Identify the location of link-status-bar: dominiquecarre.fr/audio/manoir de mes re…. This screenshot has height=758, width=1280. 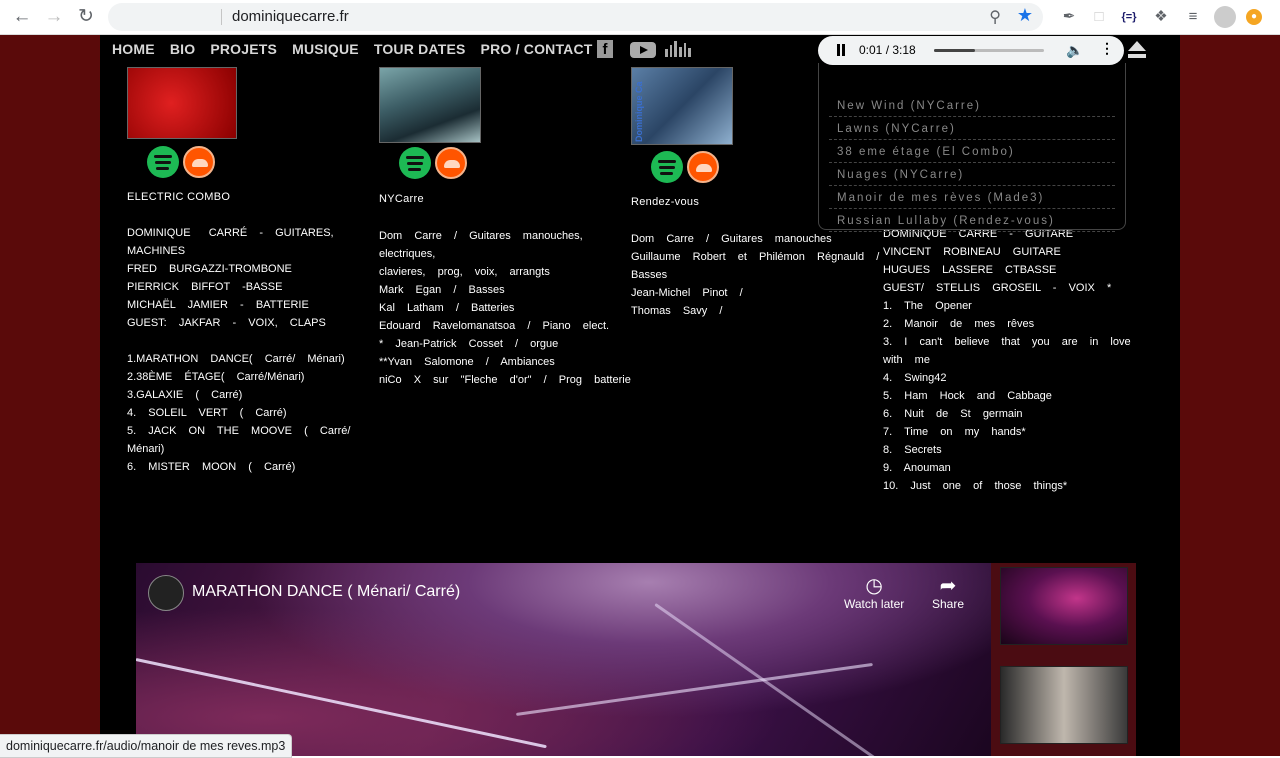
(146, 746).